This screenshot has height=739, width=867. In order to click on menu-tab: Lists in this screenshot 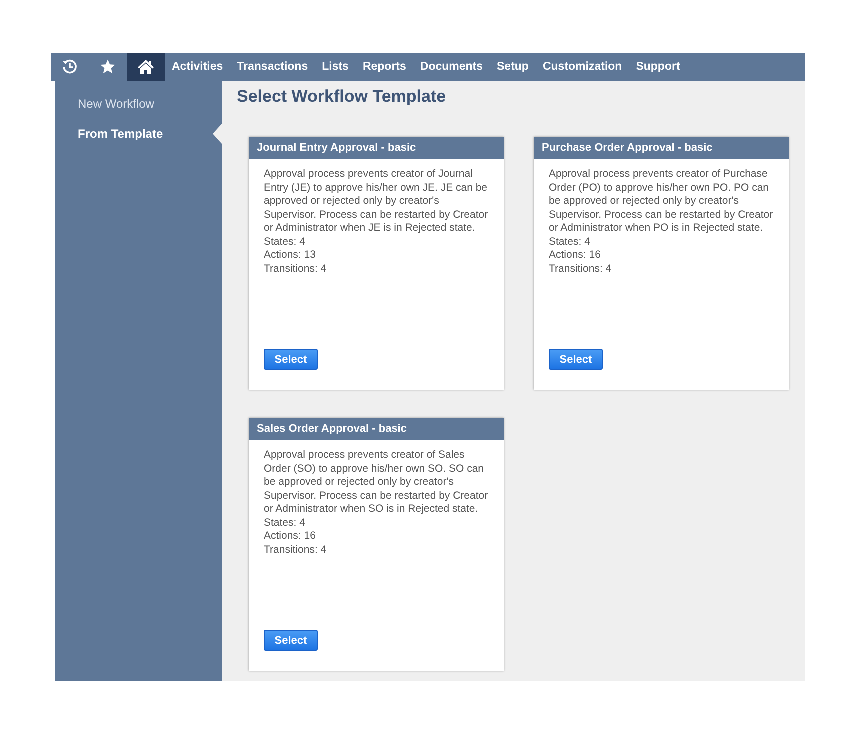, I will do `click(335, 67)`.